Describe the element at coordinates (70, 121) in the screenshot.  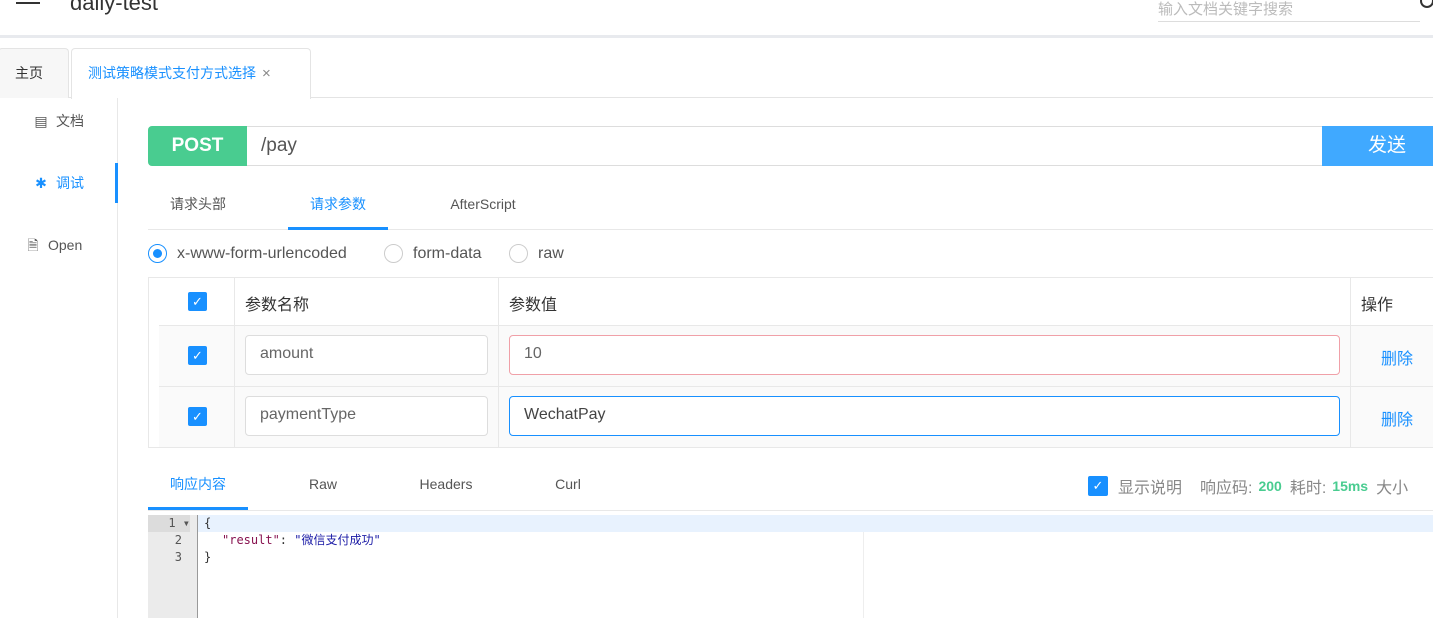
I see `sidebar-item-label: 文档` at that location.